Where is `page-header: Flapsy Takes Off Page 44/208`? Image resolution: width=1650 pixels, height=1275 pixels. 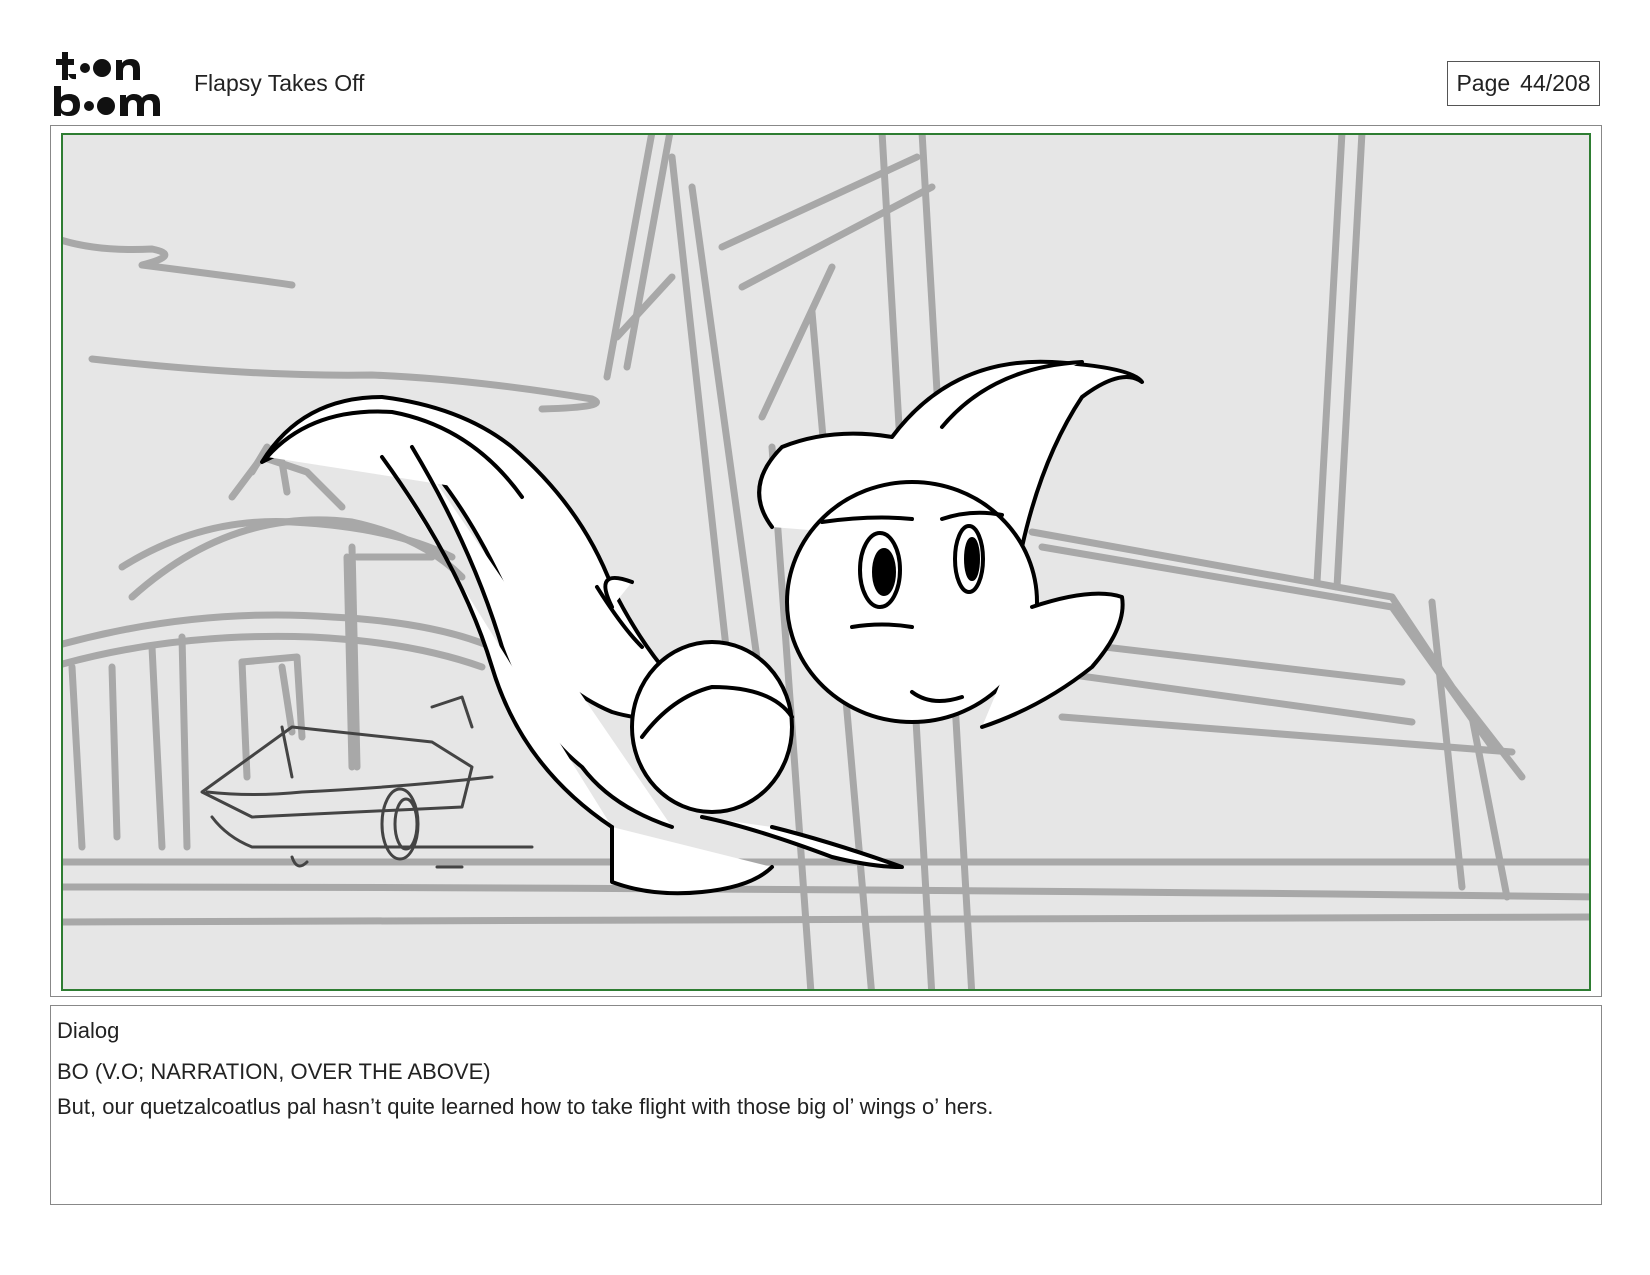 page-header: Flapsy Takes Off Page 44/208 is located at coordinates (825, 62).